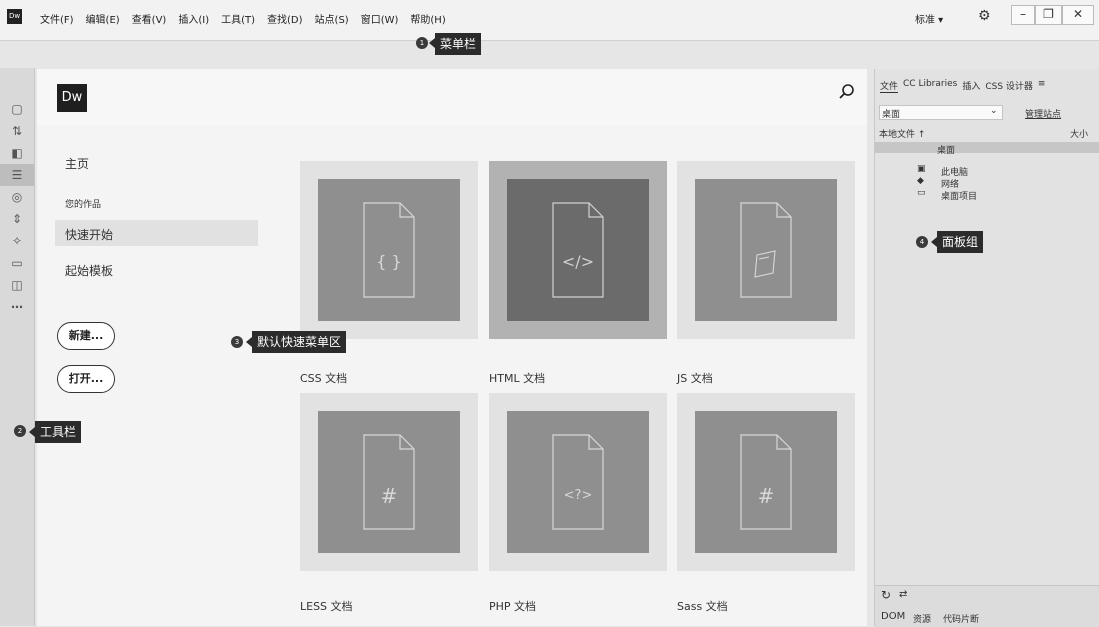 The height and width of the screenshot is (627, 1099). Describe the element at coordinates (77, 163) in the screenshot. I see `nav-home: 主页` at that location.